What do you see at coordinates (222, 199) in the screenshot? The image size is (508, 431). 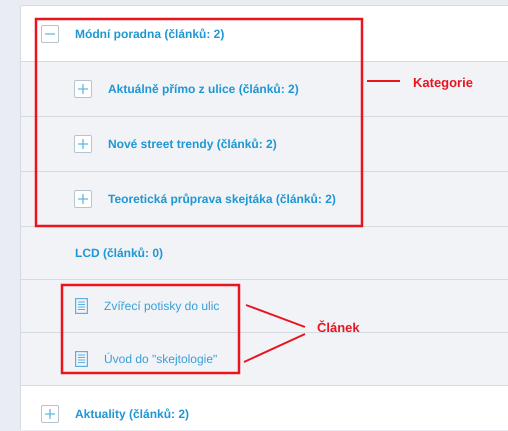 I see `category-link: Teoretická průprava skejtáka (článků: 2)` at bounding box center [222, 199].